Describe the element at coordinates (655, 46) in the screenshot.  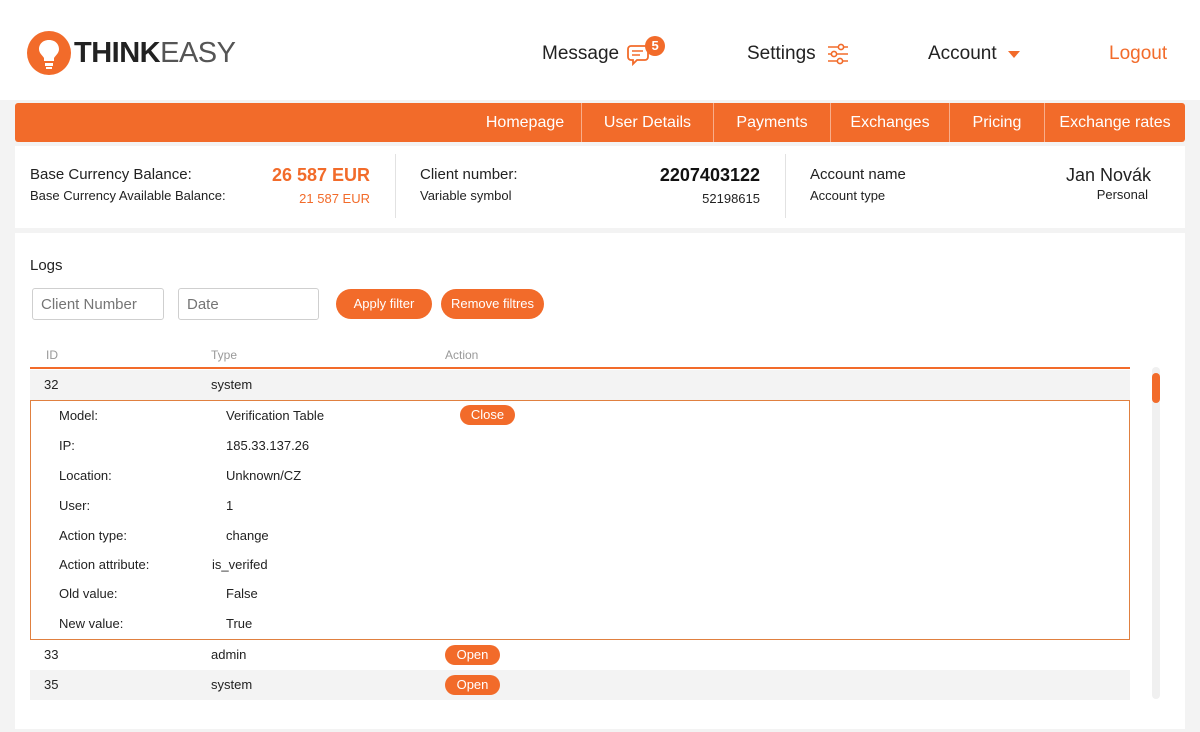
I see `message-count-badge: 5` at that location.